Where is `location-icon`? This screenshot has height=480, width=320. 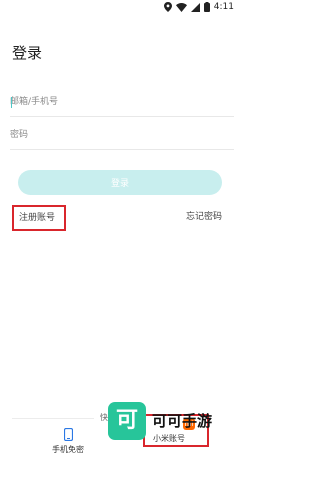
location-icon is located at coordinates (167, 7).